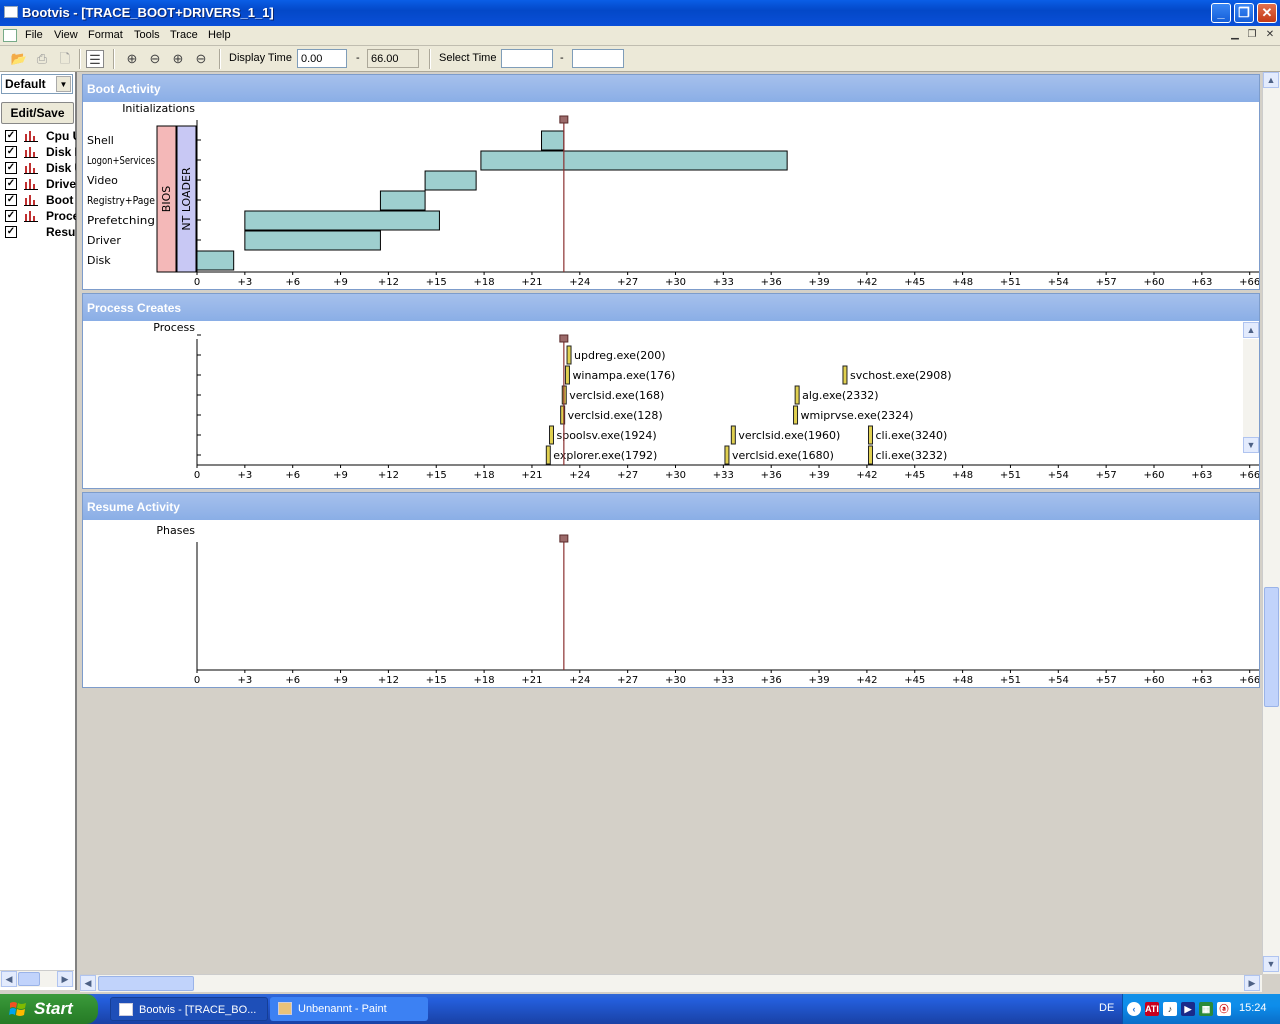 Image resolution: width=1280 pixels, height=1024 pixels. Describe the element at coordinates (484, 475) in the screenshot. I see `x-tick-label: +18` at that location.